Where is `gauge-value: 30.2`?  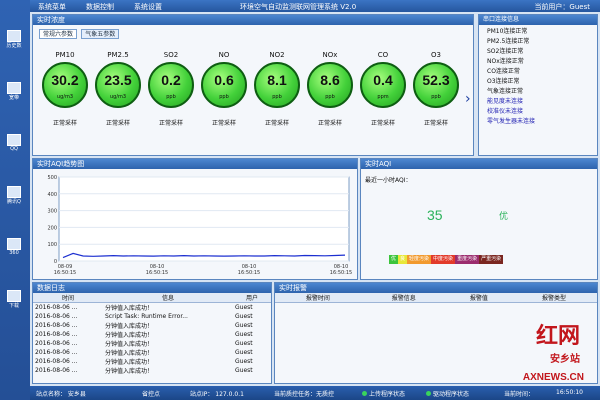 gauge-value: 30.2 is located at coordinates (65, 80).